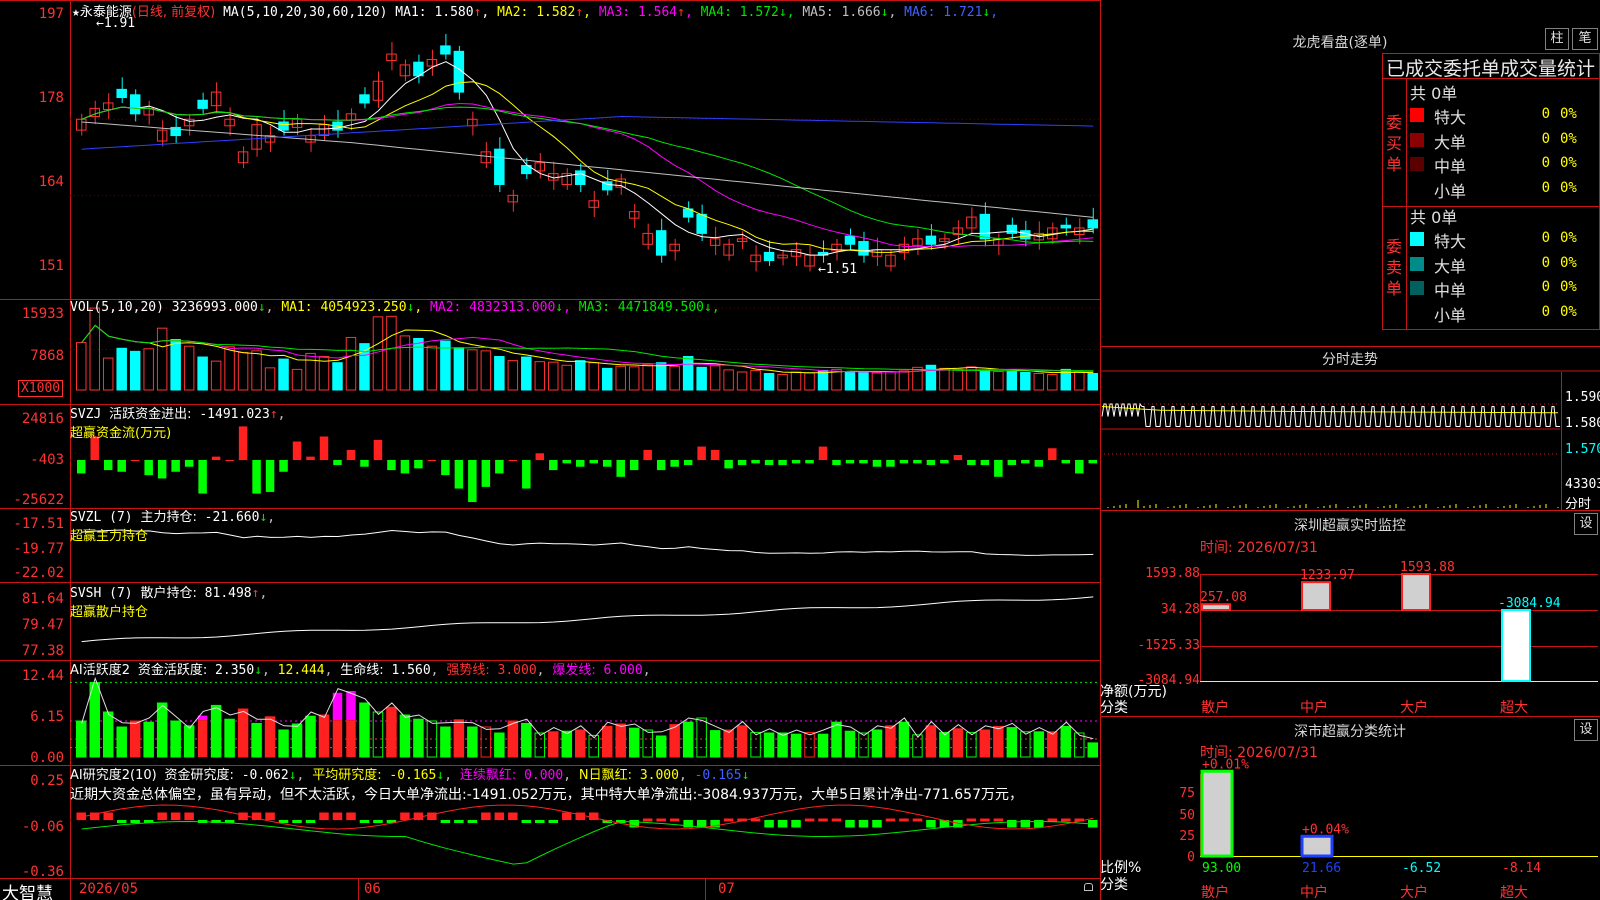 This screenshot has width=1600, height=900. What do you see at coordinates (1582, 449) in the screenshot?
I see `intraday-tick: 1.570` at bounding box center [1582, 449].